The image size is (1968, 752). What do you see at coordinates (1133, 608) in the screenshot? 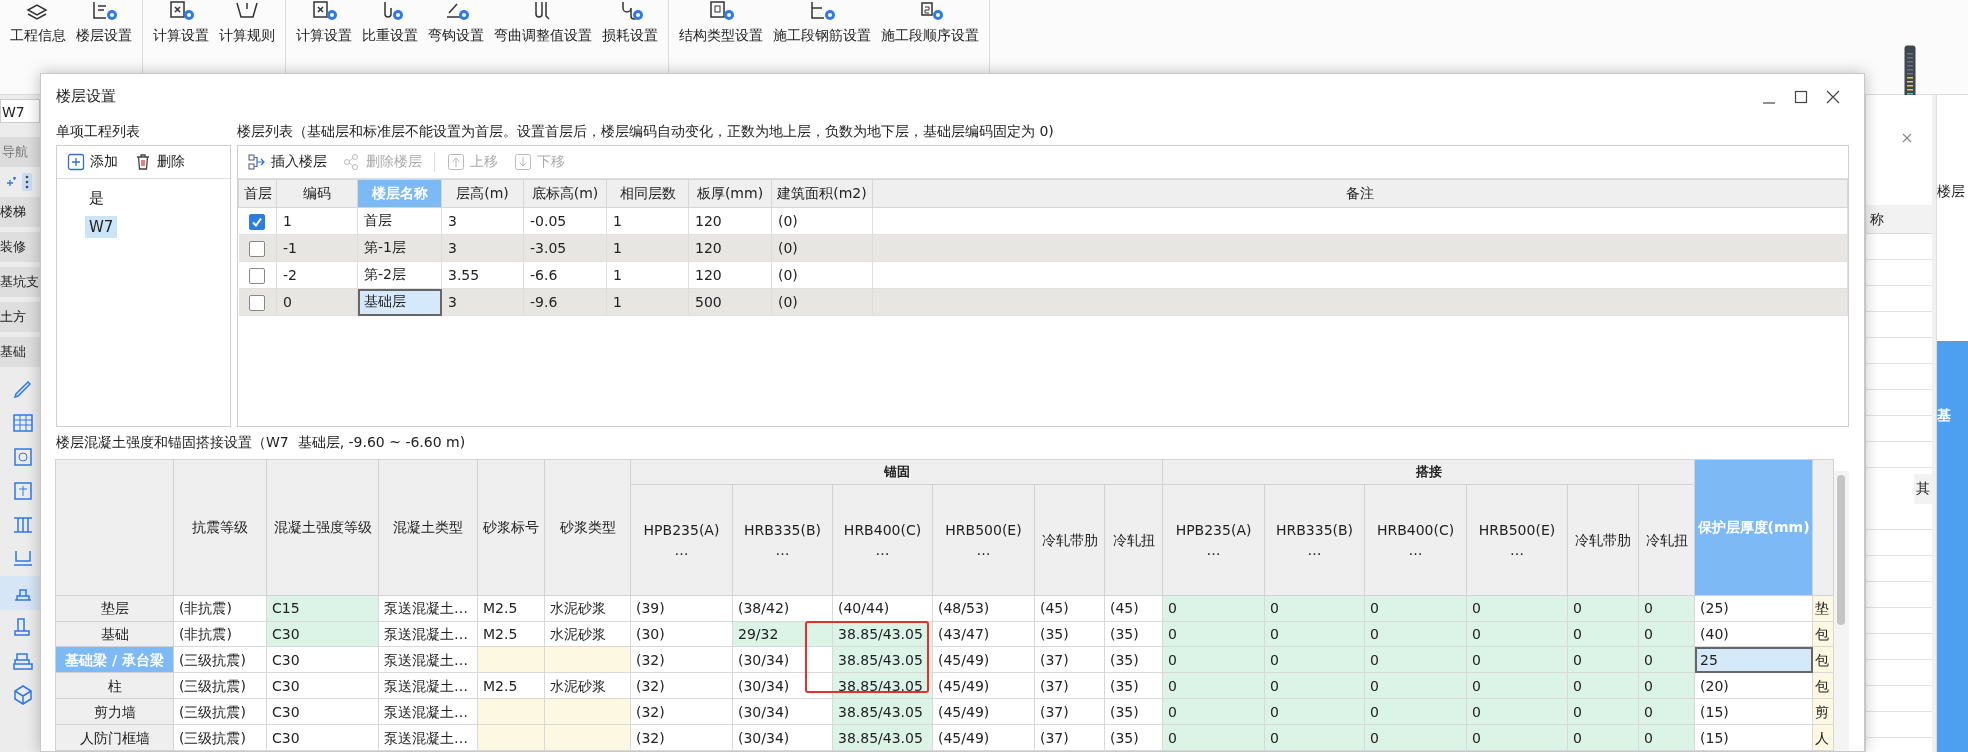
I see `table-cell: (45)` at bounding box center [1133, 608].